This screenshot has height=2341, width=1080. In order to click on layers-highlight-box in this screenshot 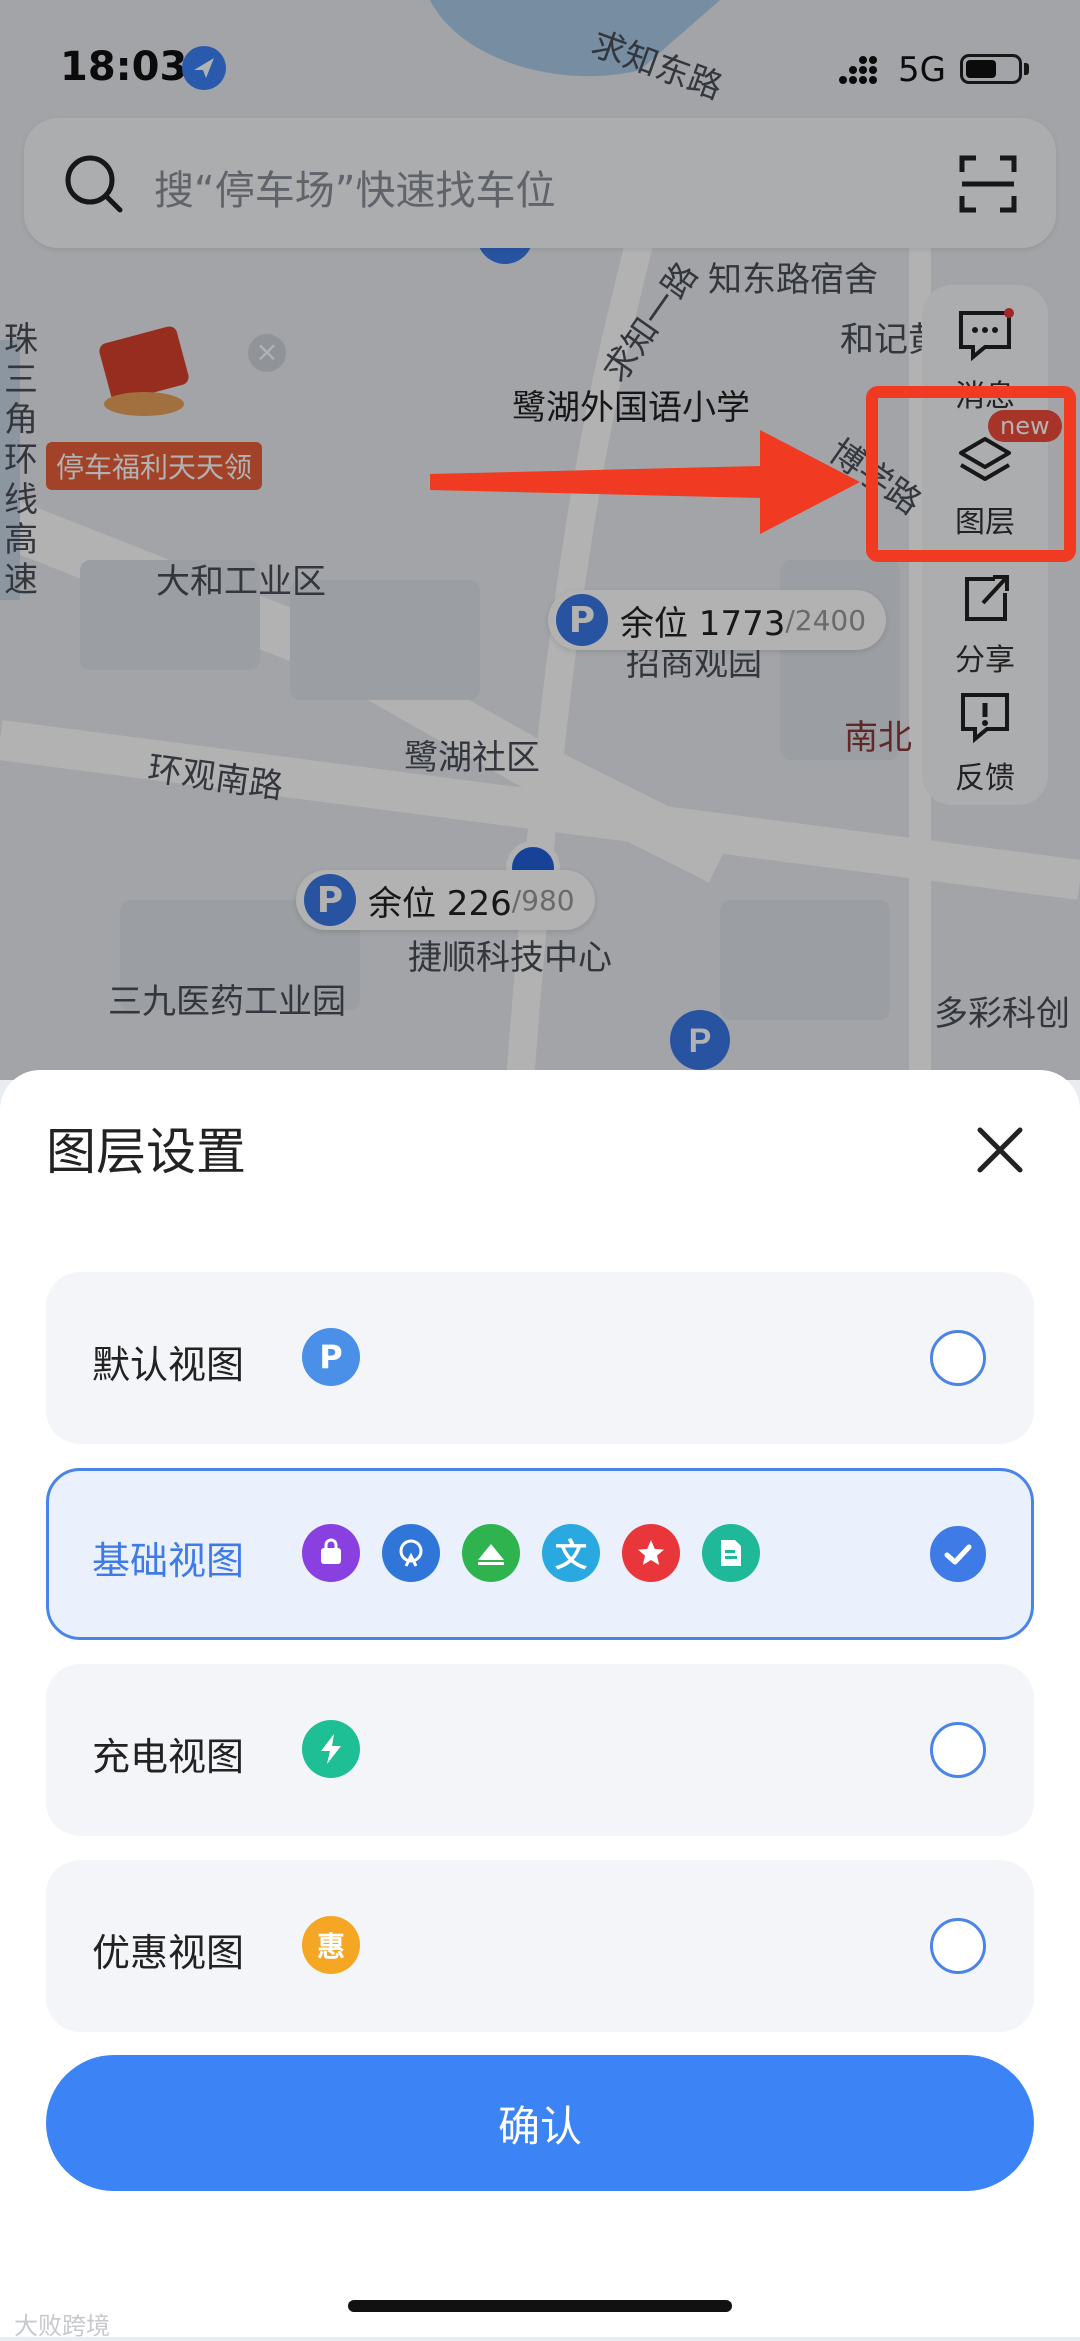, I will do `click(971, 474)`.